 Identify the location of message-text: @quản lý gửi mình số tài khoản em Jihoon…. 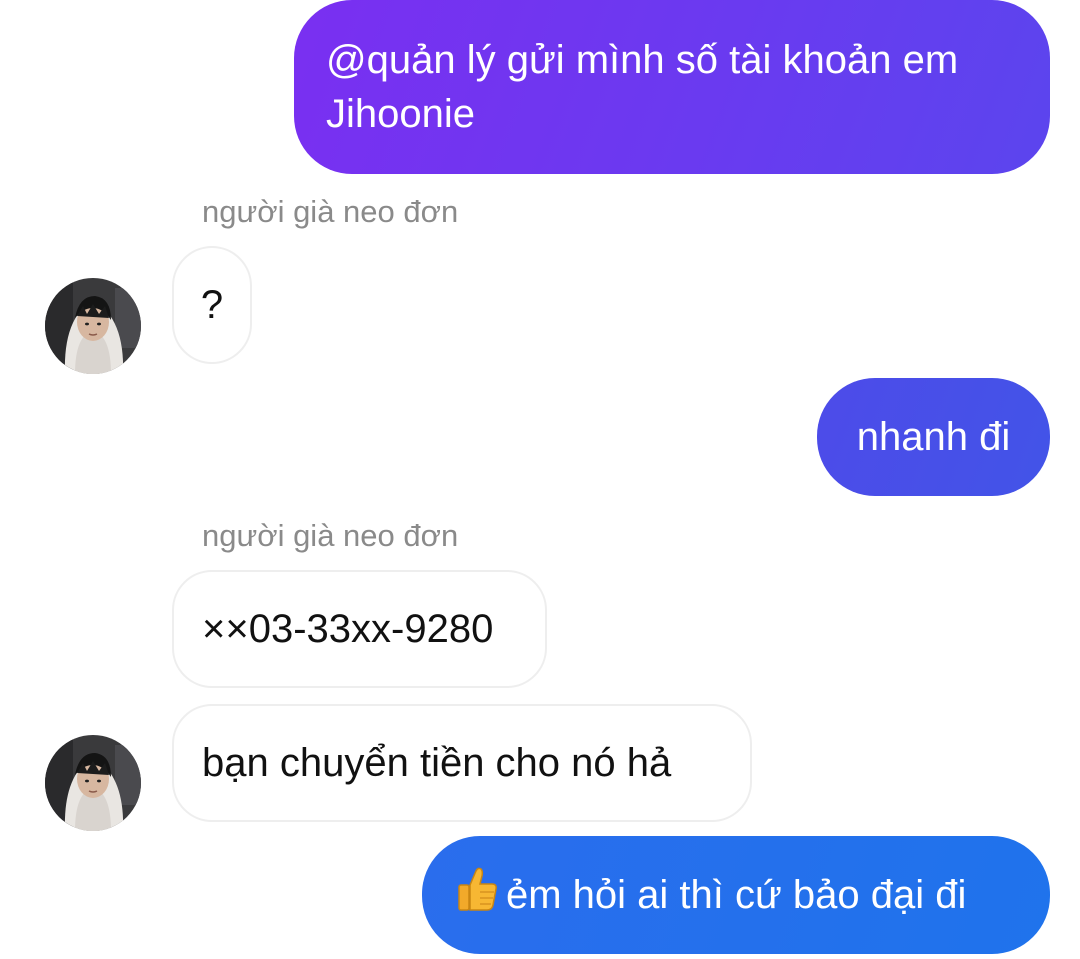
(642, 87).